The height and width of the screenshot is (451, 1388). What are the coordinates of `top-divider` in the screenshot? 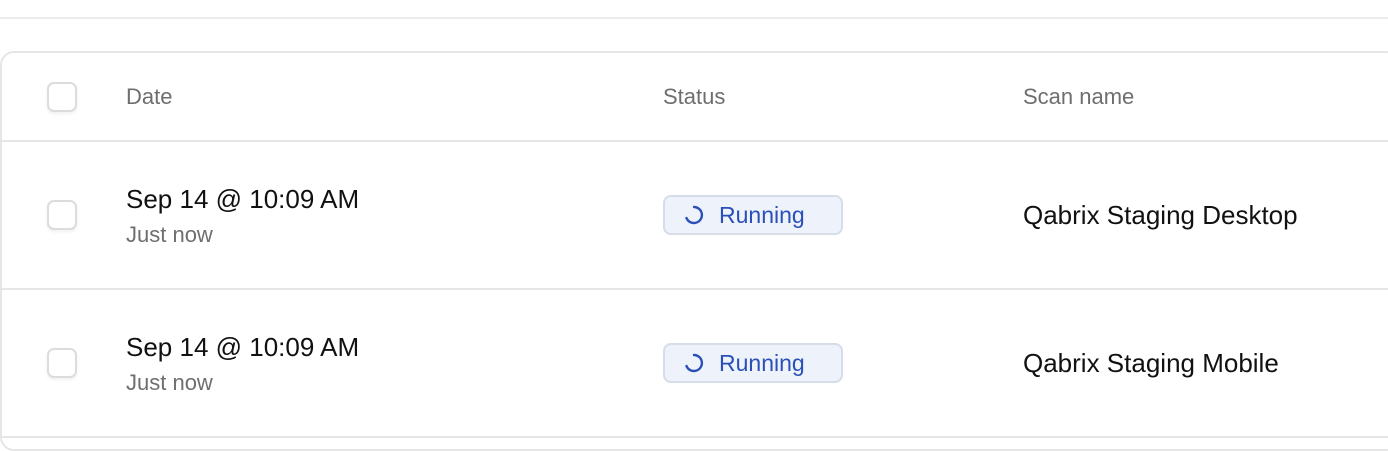 It's located at (694, 18).